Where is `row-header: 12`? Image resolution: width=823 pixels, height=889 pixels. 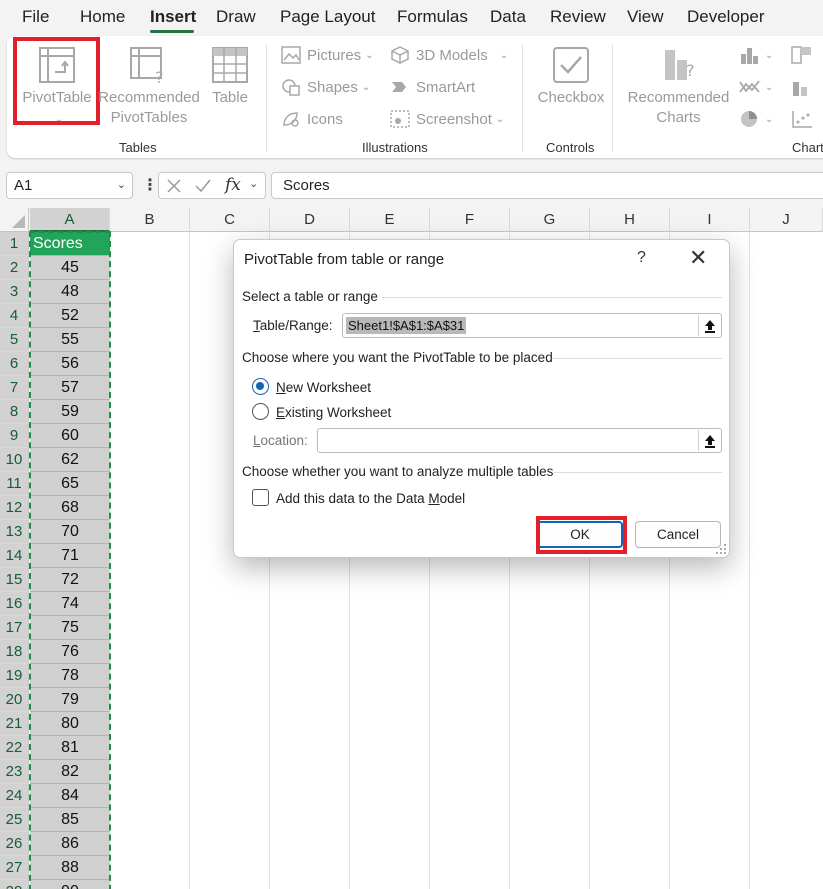
row-header: 12 is located at coordinates (14, 508).